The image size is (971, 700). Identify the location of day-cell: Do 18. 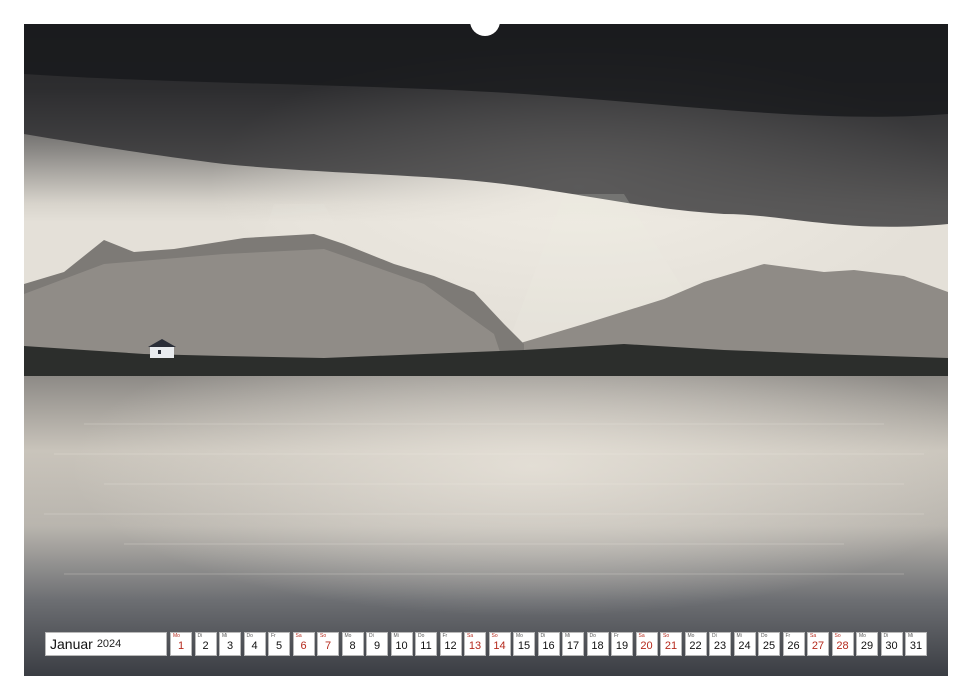
(597, 644).